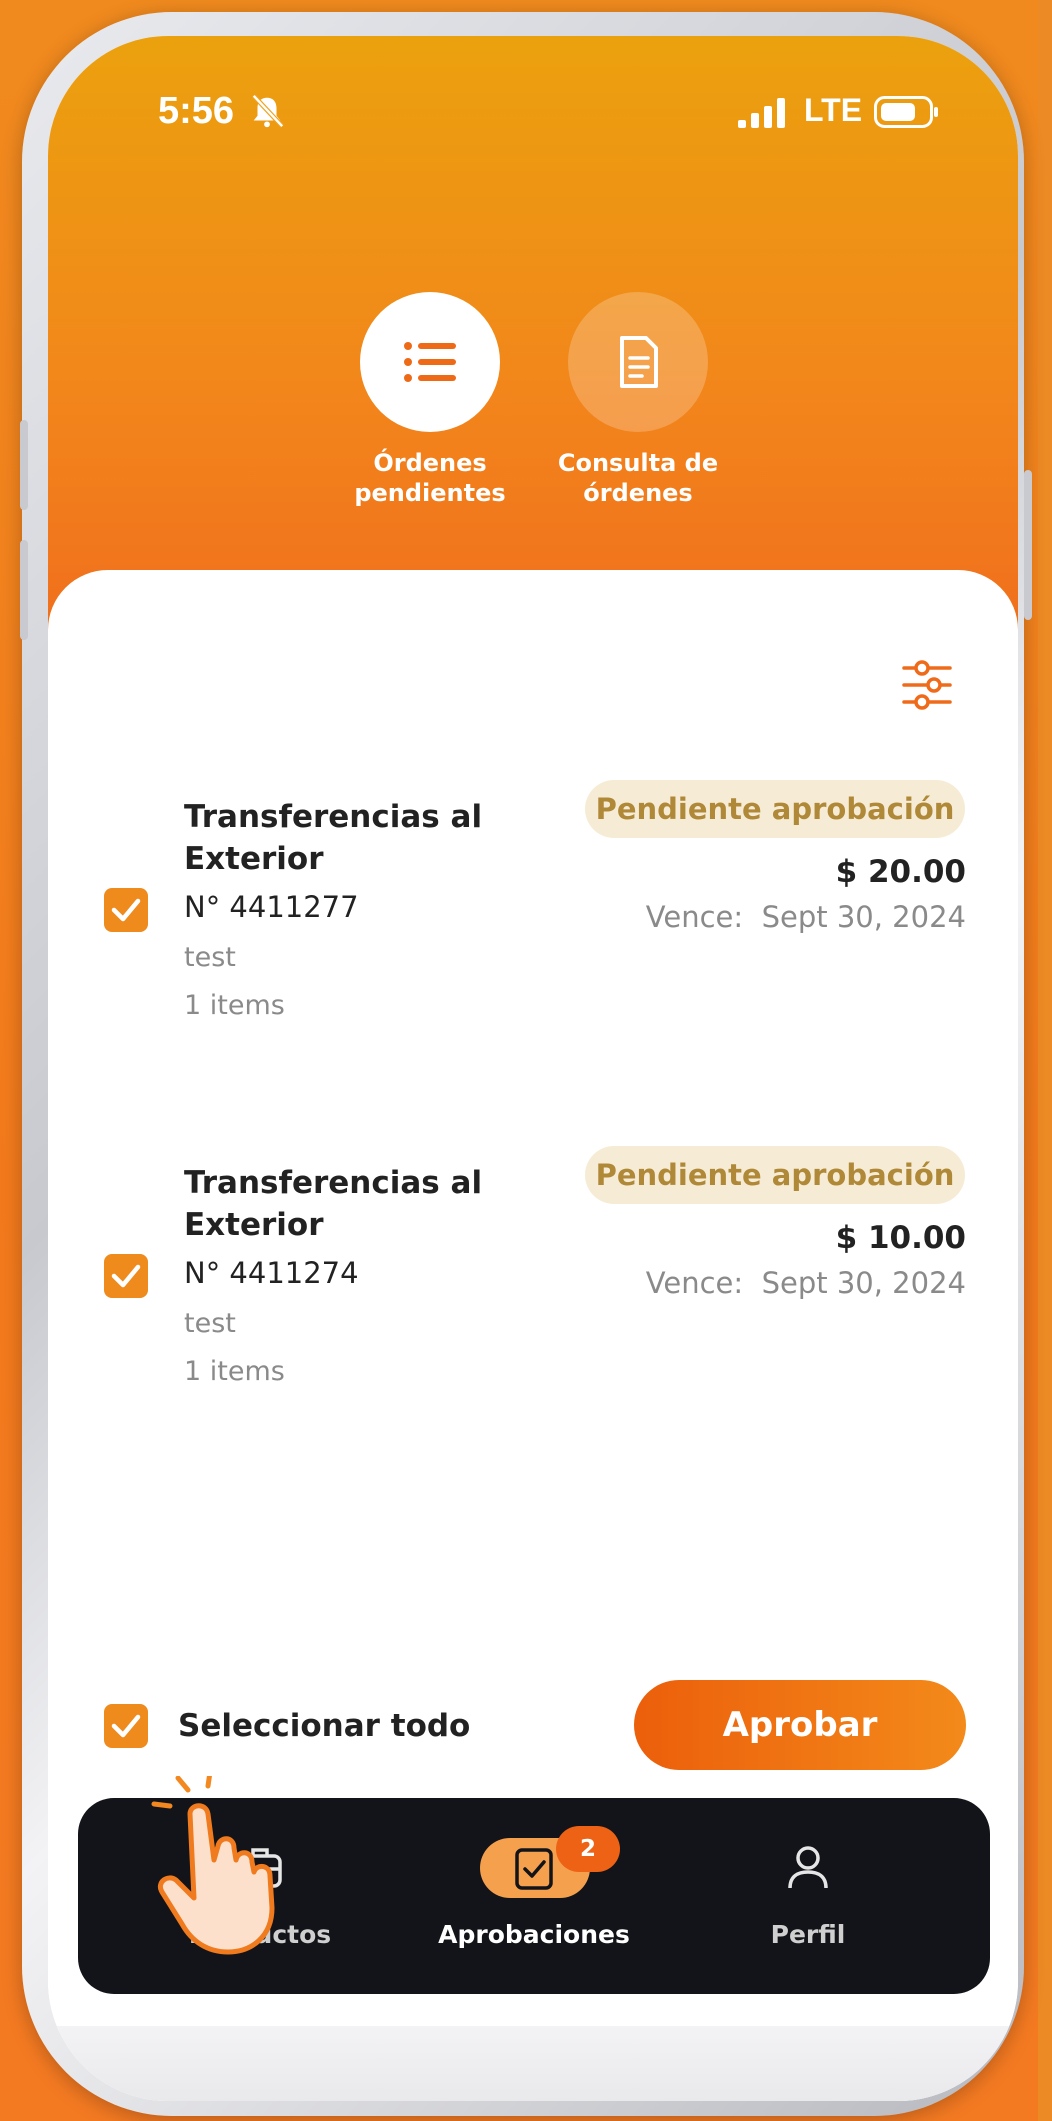 The height and width of the screenshot is (2121, 1052). What do you see at coordinates (761, 113) in the screenshot?
I see `signal-icon` at bounding box center [761, 113].